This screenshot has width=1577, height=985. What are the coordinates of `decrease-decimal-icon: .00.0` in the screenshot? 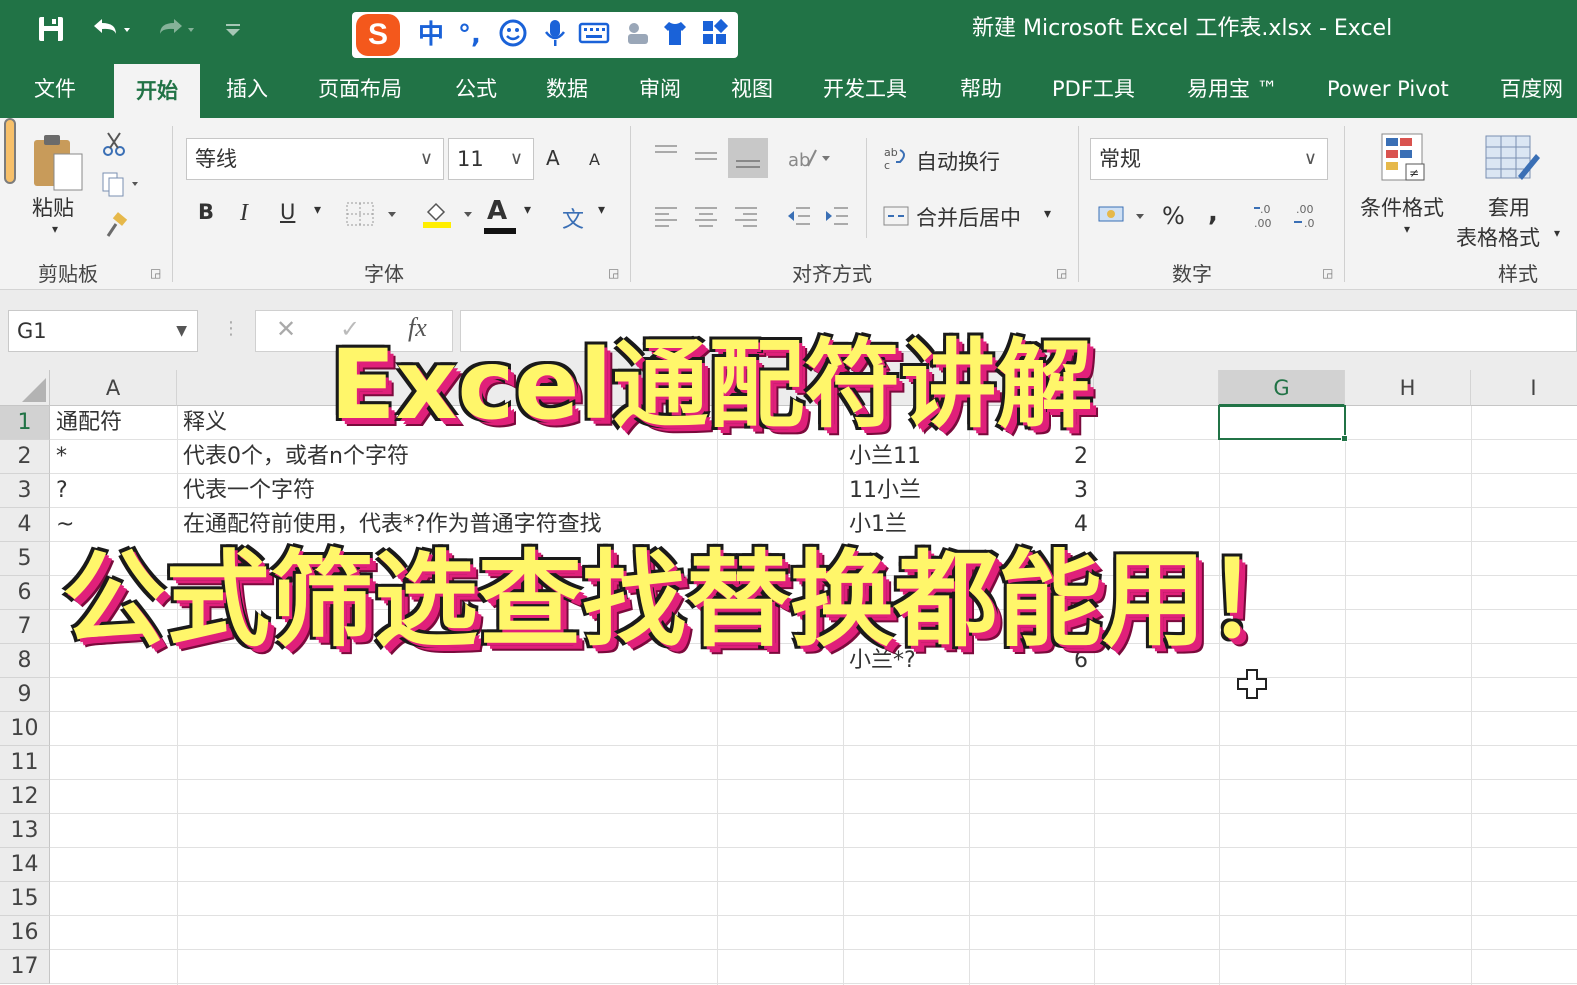 It's located at (1308, 219).